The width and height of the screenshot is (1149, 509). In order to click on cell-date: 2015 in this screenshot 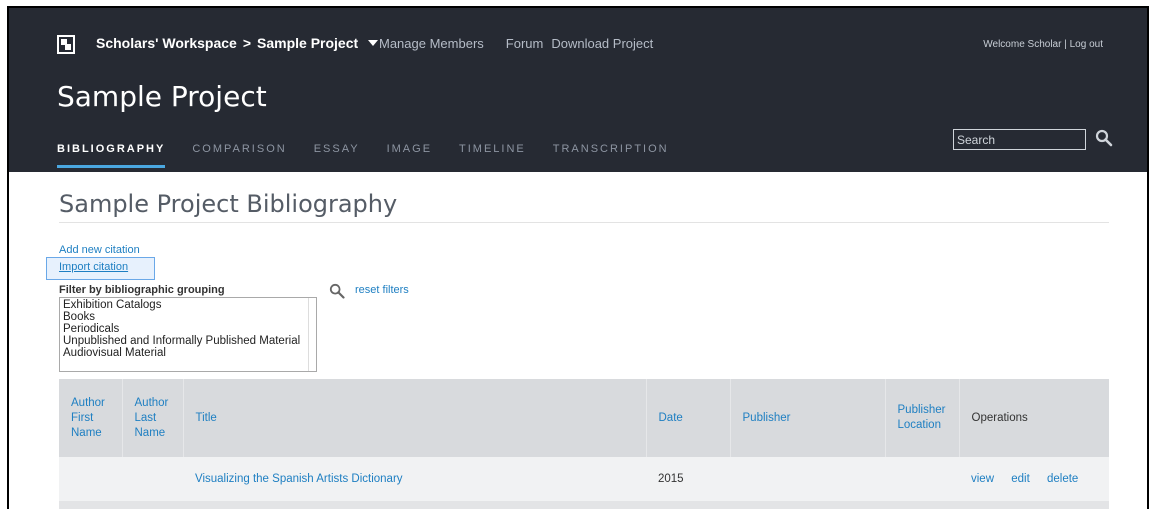, I will do `click(688, 479)`.